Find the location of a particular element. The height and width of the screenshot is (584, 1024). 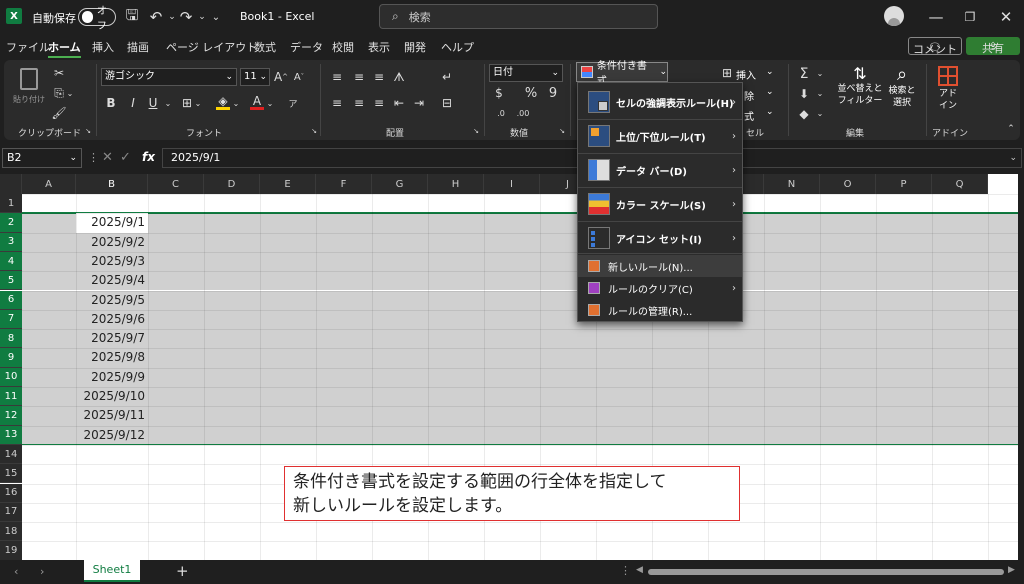

align-top-icon: ≡ is located at coordinates (337, 77).